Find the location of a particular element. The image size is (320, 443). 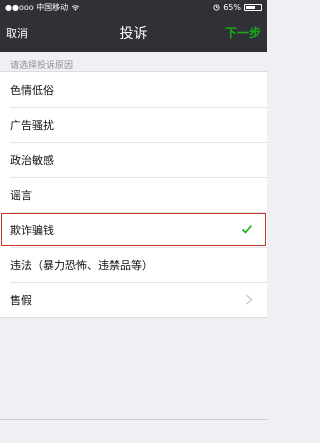

next-step-button: 下一步 is located at coordinates (243, 32).